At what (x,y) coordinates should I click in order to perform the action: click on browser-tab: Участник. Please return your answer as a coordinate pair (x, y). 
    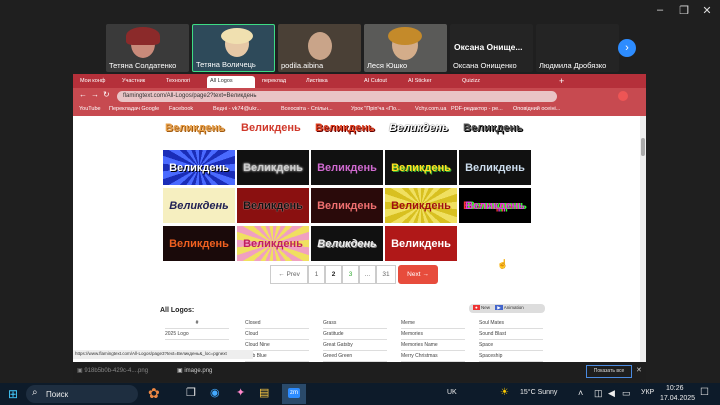
    Looking at the image, I should click on (140, 82).